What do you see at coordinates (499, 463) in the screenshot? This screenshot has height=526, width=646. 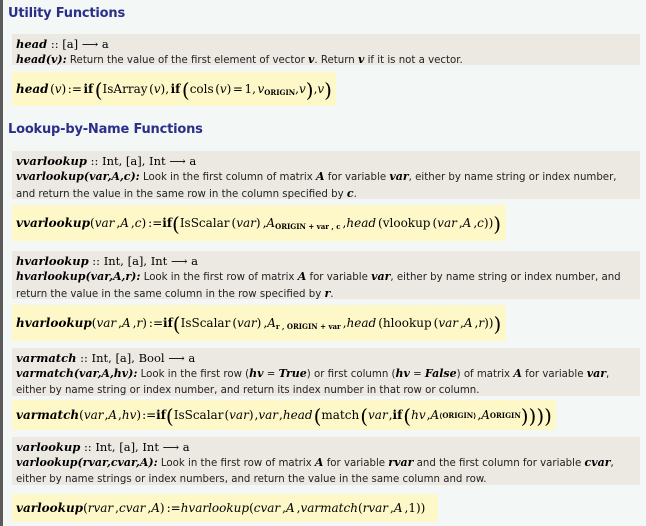 I see `description-text: and the first column for variable` at bounding box center [499, 463].